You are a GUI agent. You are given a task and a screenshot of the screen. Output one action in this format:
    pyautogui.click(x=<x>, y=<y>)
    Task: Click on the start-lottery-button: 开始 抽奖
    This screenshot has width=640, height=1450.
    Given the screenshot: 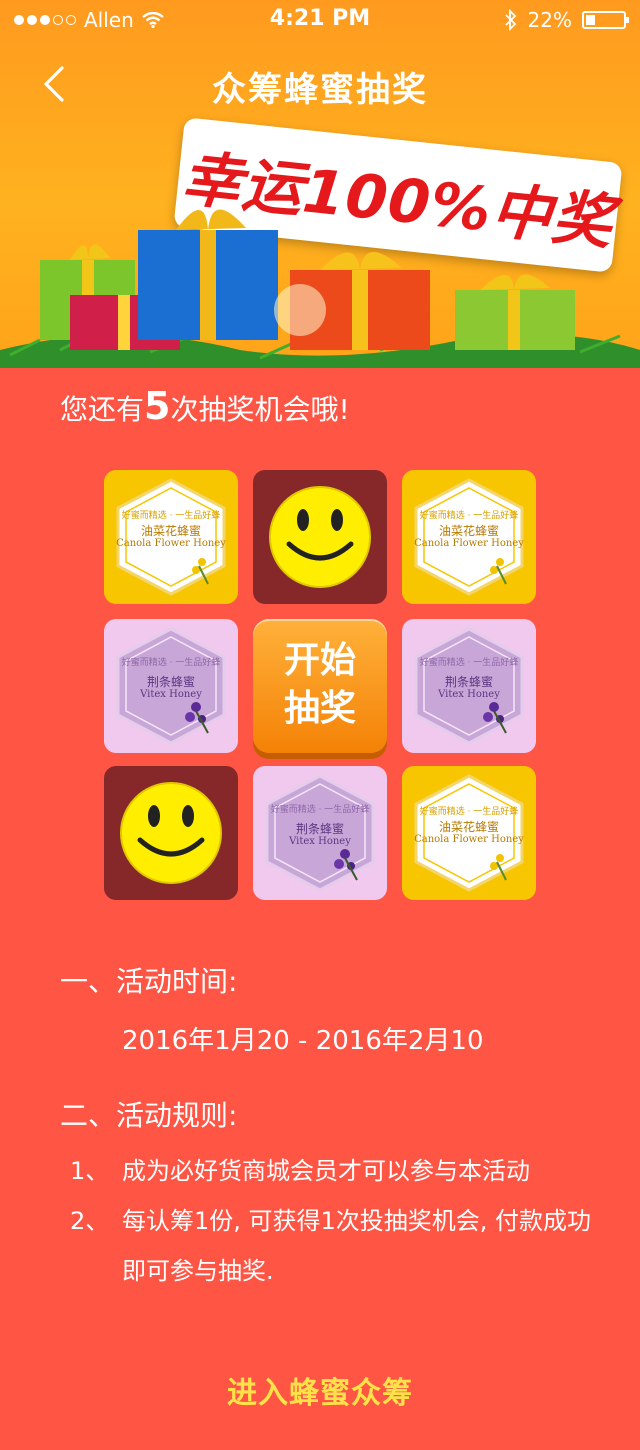 What is the action you would take?
    pyautogui.click(x=320, y=686)
    